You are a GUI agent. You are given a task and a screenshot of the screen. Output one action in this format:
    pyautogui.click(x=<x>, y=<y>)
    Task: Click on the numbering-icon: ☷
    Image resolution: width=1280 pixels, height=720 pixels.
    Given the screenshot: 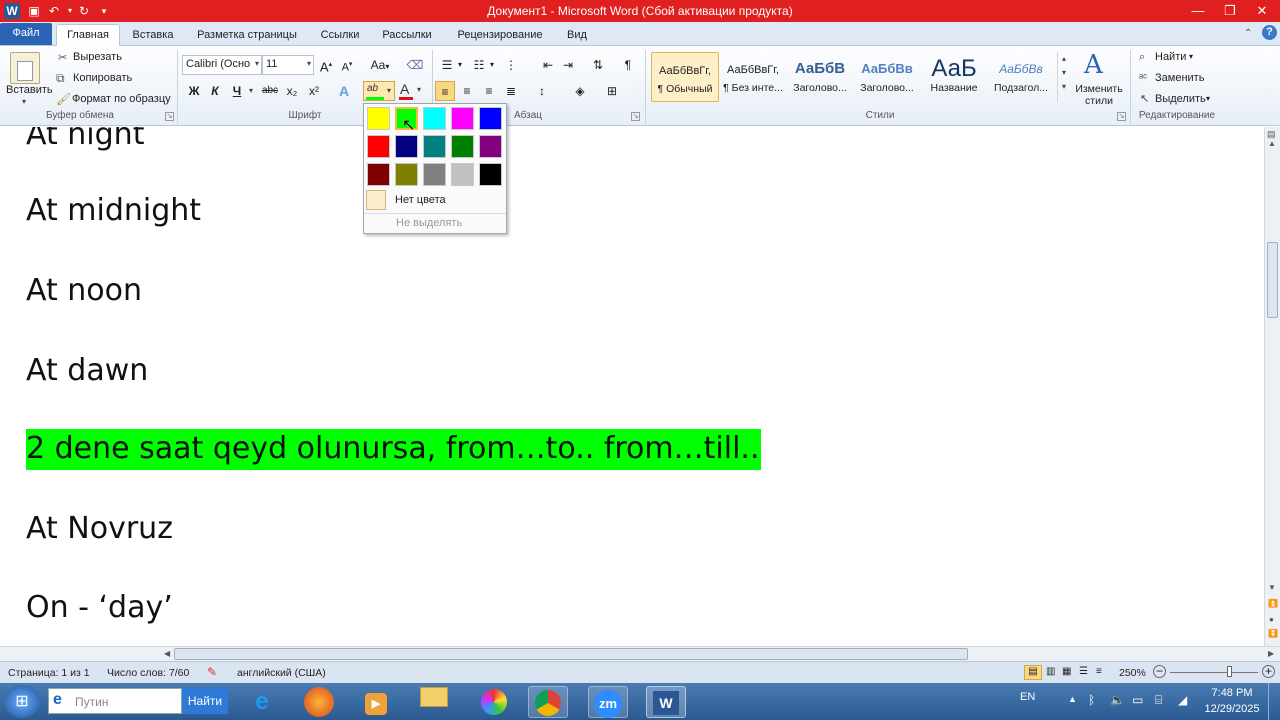 What is the action you would take?
    pyautogui.click(x=479, y=65)
    